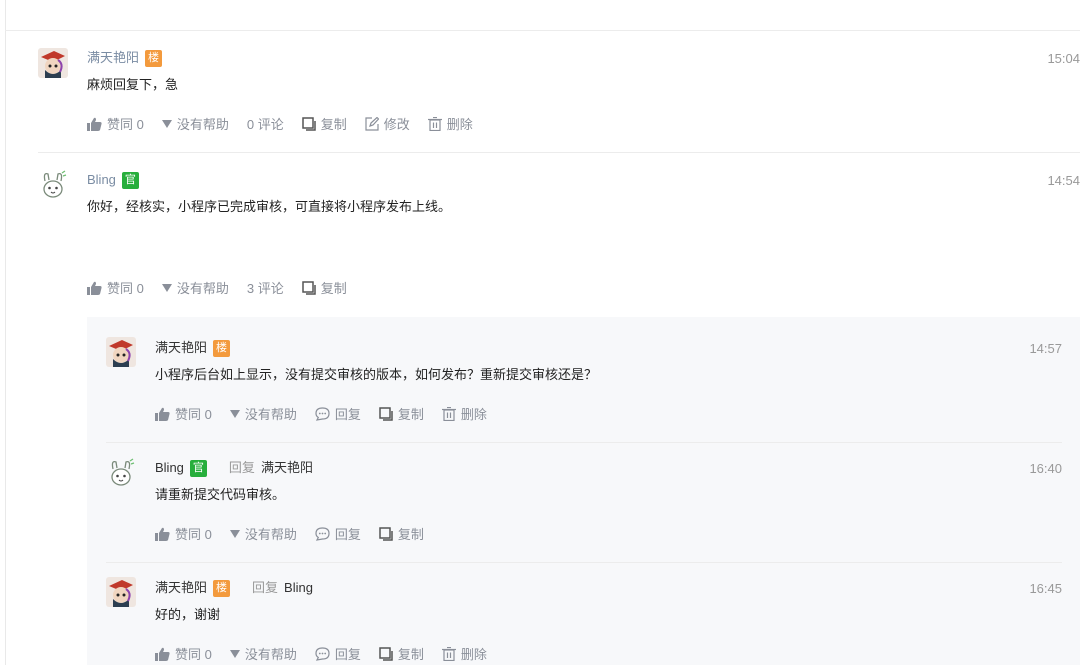 Image resolution: width=1080 pixels, height=665 pixels. I want to click on author-row: Bling 官, so click(113, 180).